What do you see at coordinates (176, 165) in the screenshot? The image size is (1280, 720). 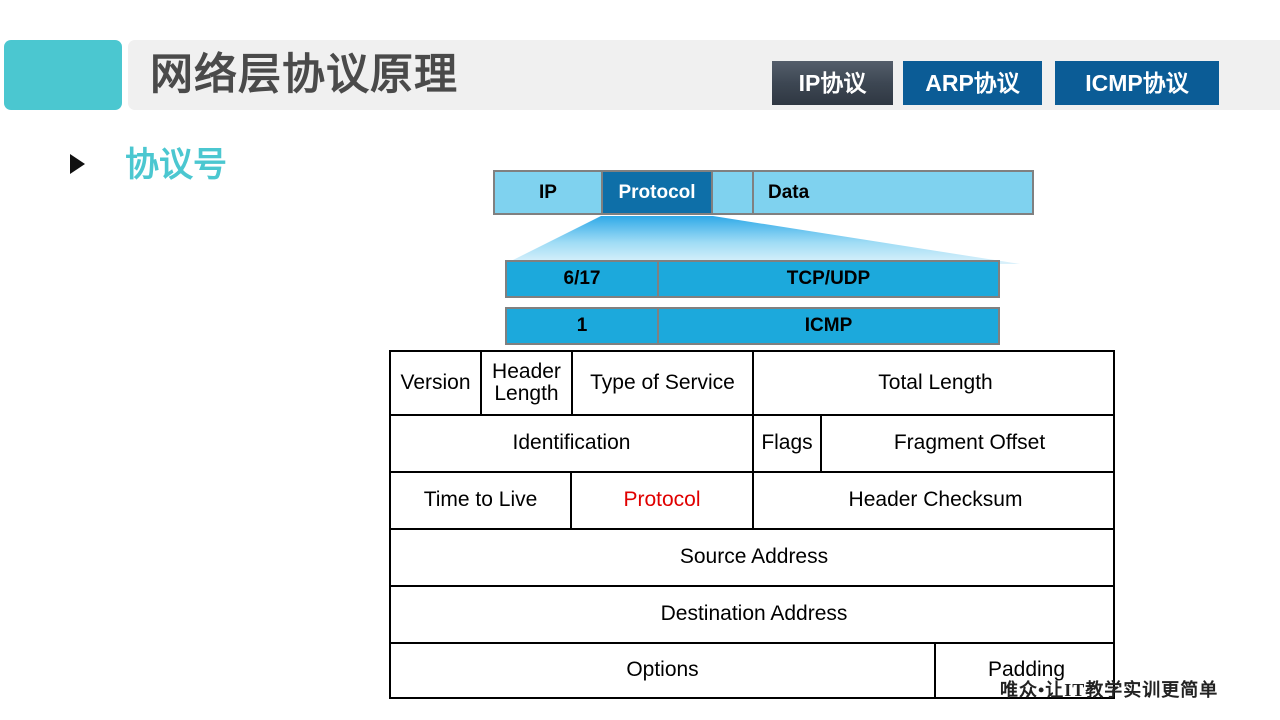 I see `bullet-label: 协议号` at bounding box center [176, 165].